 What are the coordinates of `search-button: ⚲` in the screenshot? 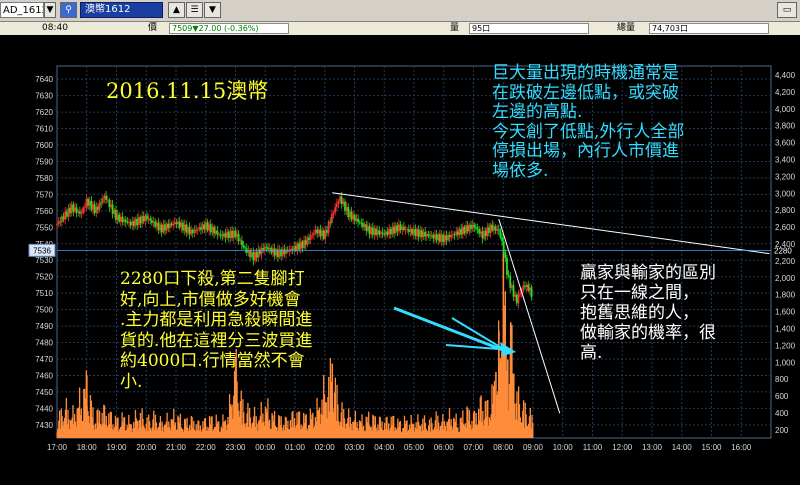 It's located at (68, 10).